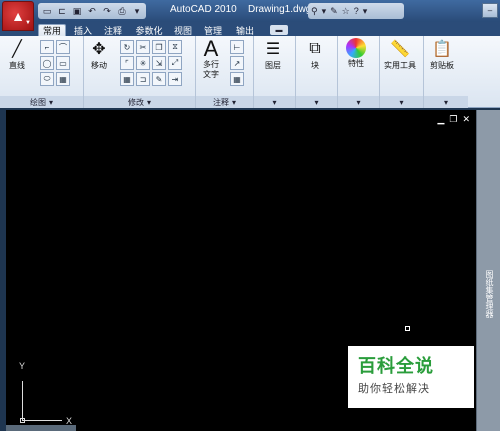 The height and width of the screenshot is (431, 500). Describe the element at coordinates (489, 294) in the screenshot. I see `sheet-set-label: 图纸集管理器` at that location.